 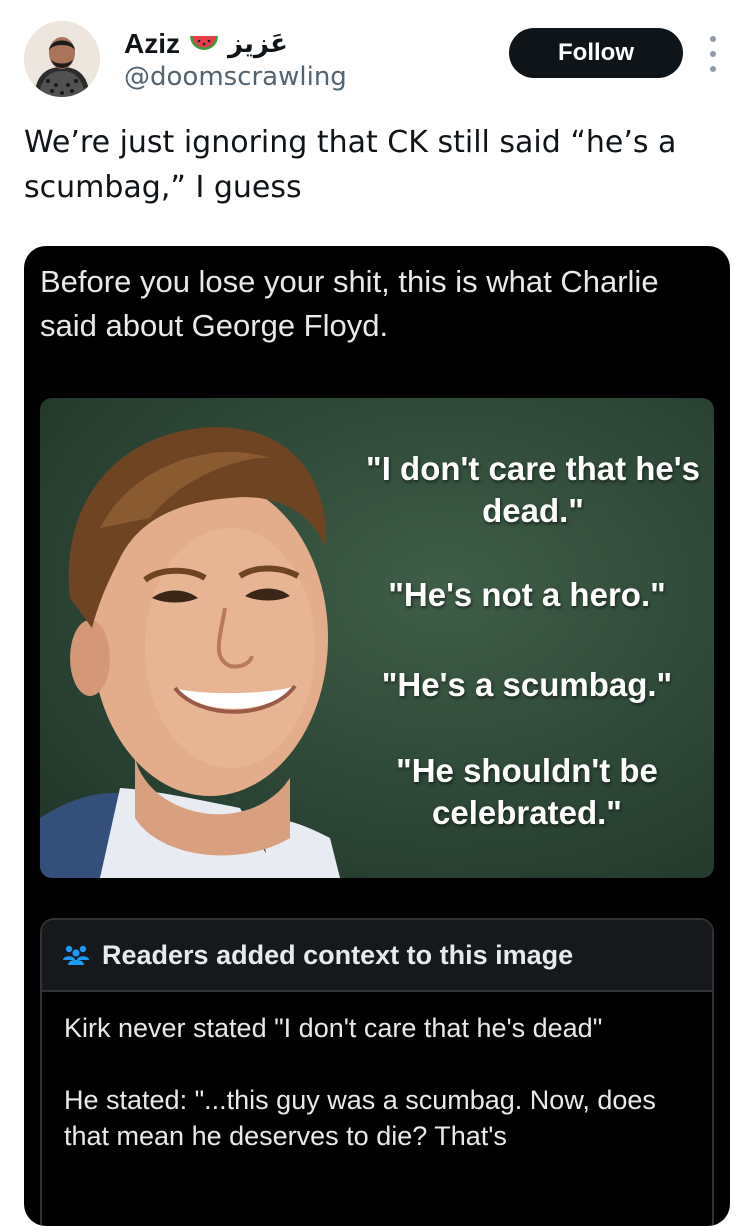 What do you see at coordinates (76, 955) in the screenshot?
I see `people-icon` at bounding box center [76, 955].